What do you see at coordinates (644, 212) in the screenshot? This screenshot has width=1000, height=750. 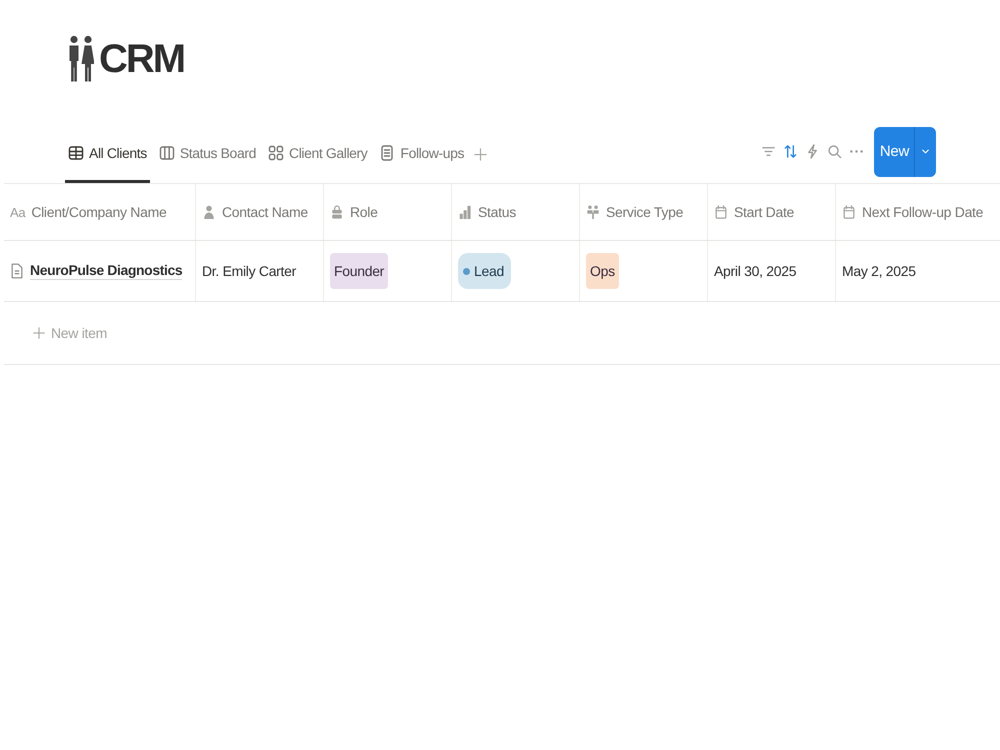 I see `column-header: Service Type` at bounding box center [644, 212].